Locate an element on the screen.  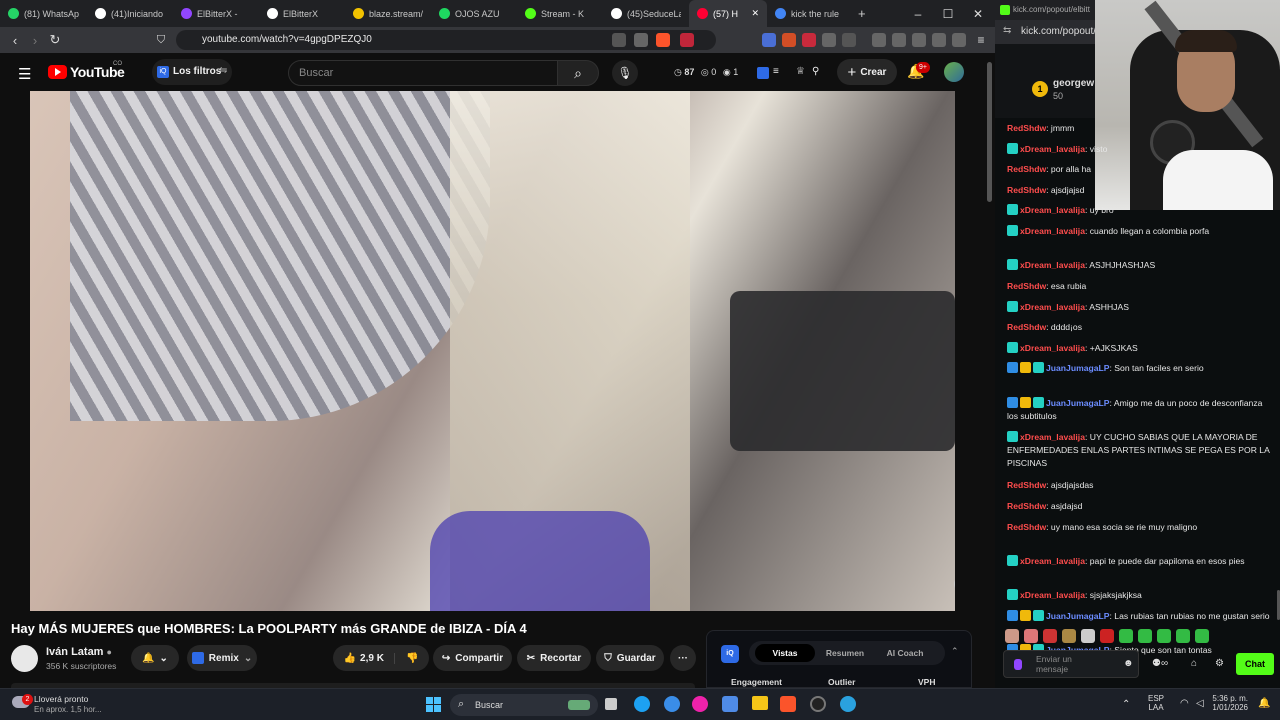
maximize-button: ☐ is located at coordinates (948, 13).